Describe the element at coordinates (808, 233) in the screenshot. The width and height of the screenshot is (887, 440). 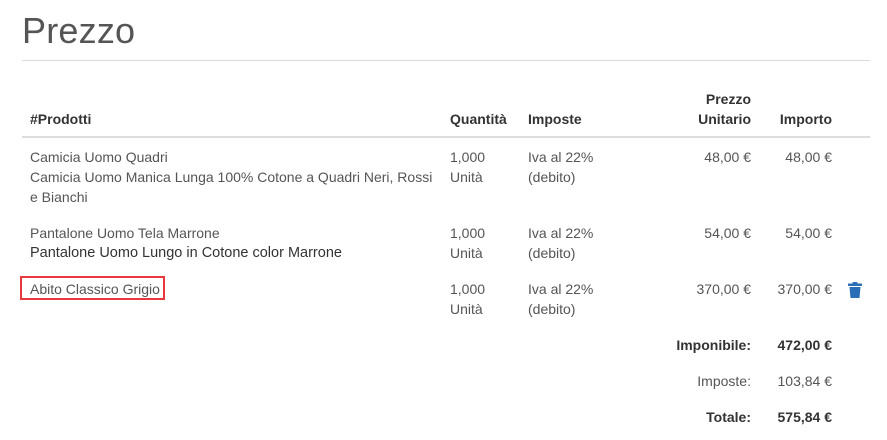
I see `line-amount: 54,00 €` at that location.